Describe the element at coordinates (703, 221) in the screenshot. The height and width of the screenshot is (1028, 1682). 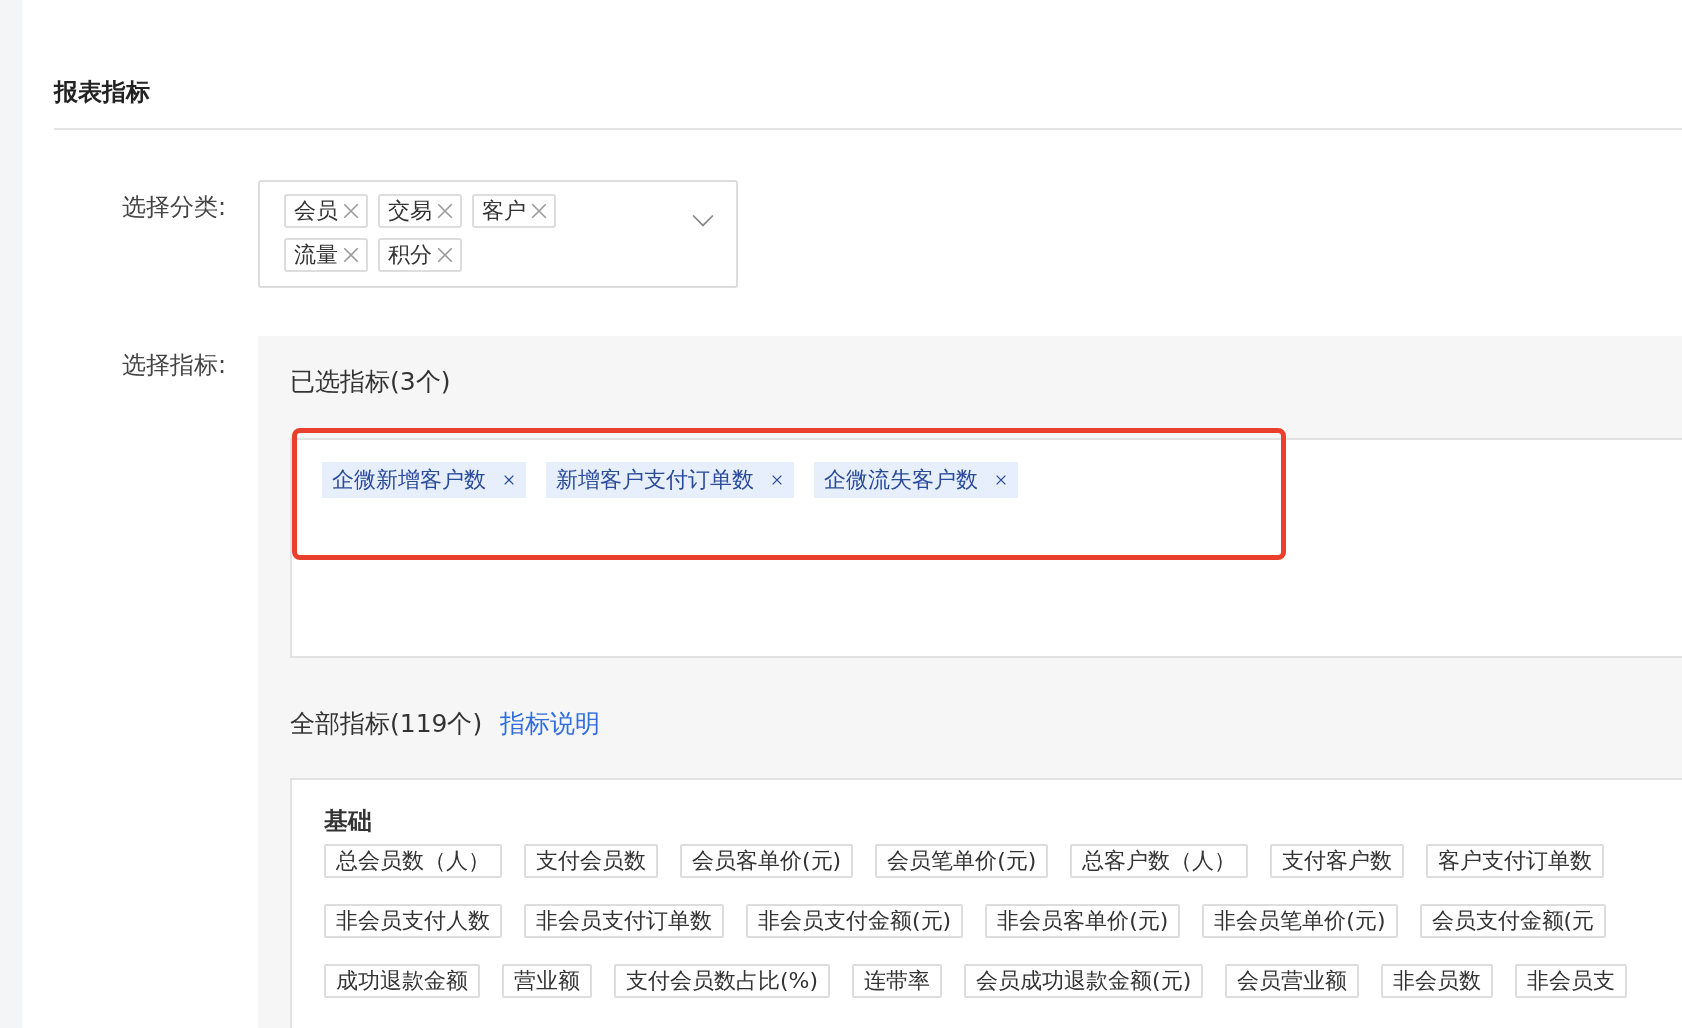
I see `caret-icon` at that location.